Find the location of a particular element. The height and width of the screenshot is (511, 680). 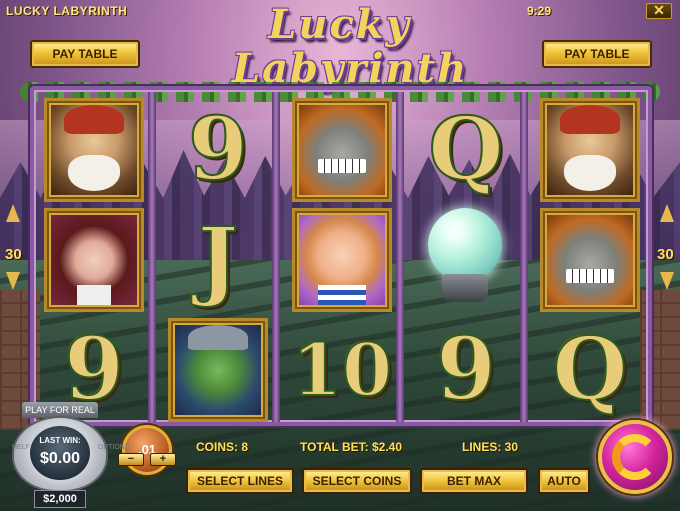

crystal-ball-glass is located at coordinates (465, 245).